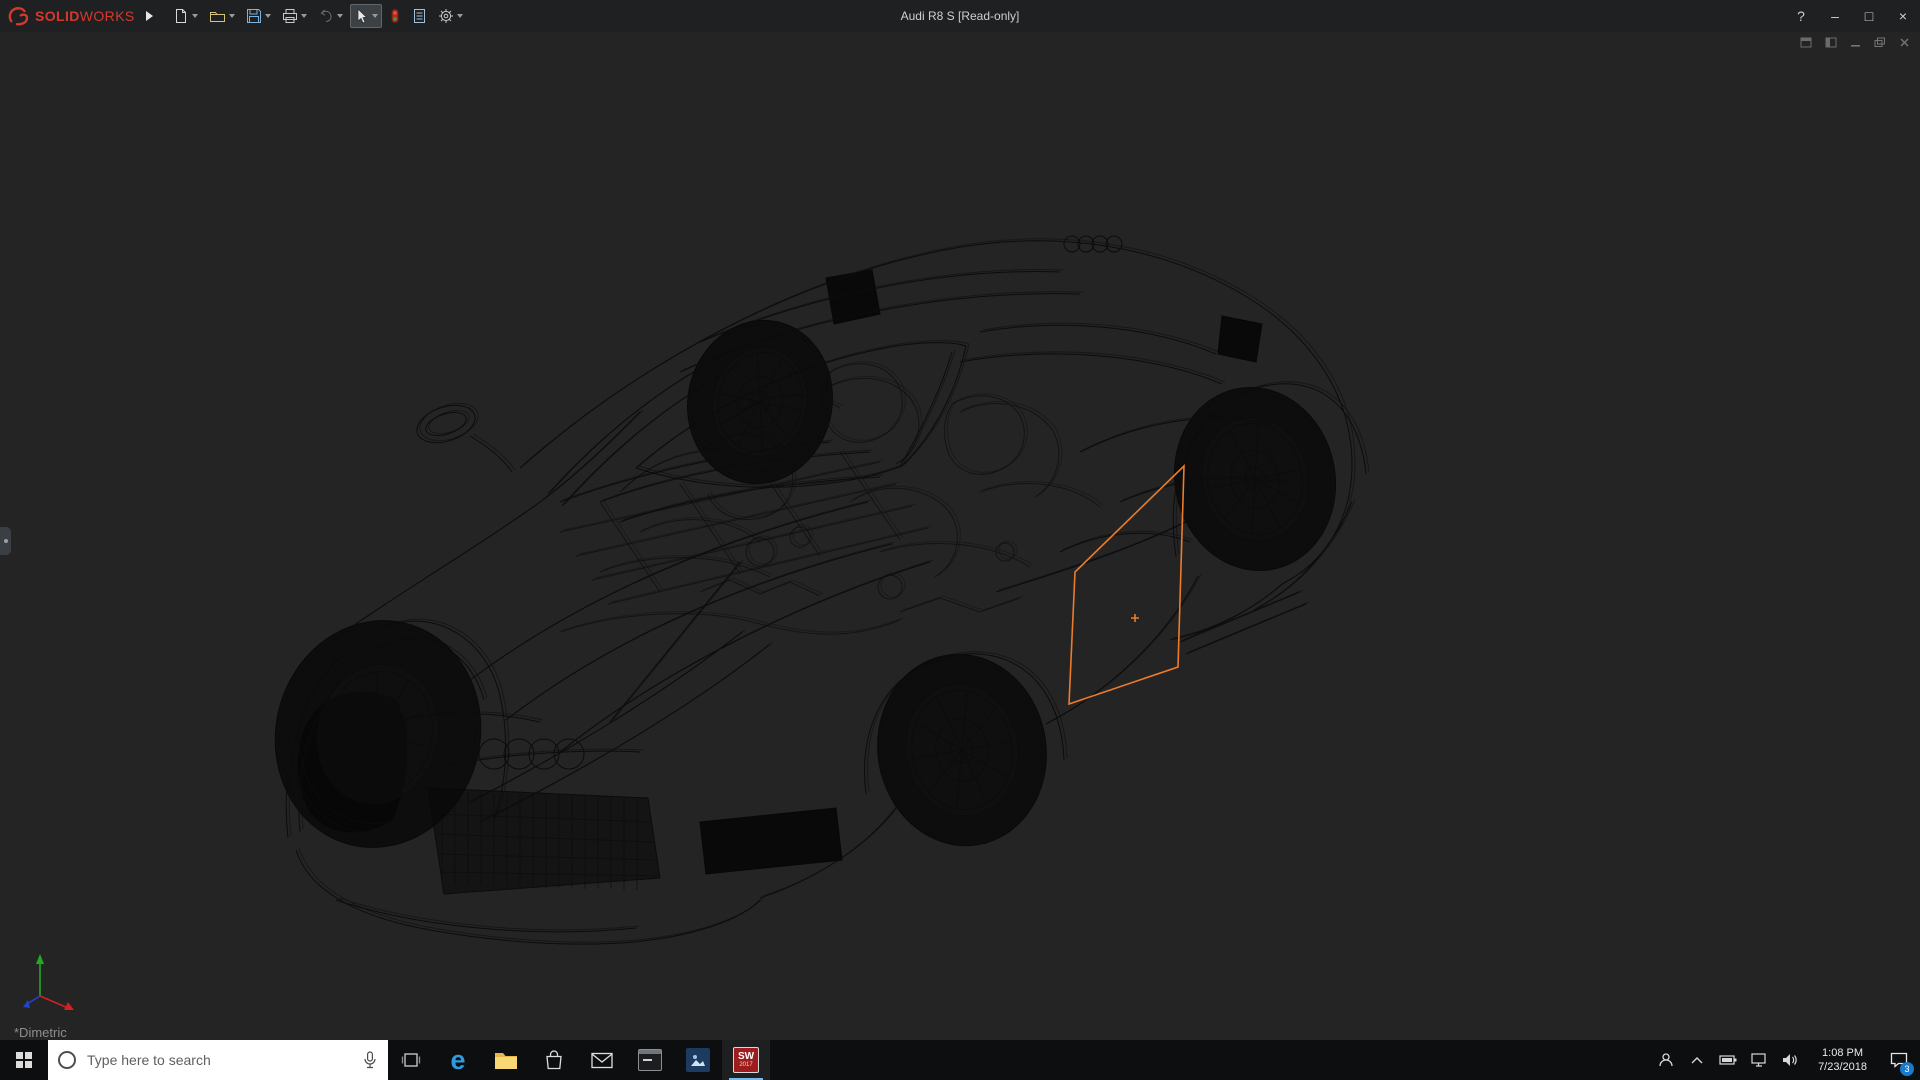  Describe the element at coordinates (1801, 16) in the screenshot. I see `help-button: ?` at that location.